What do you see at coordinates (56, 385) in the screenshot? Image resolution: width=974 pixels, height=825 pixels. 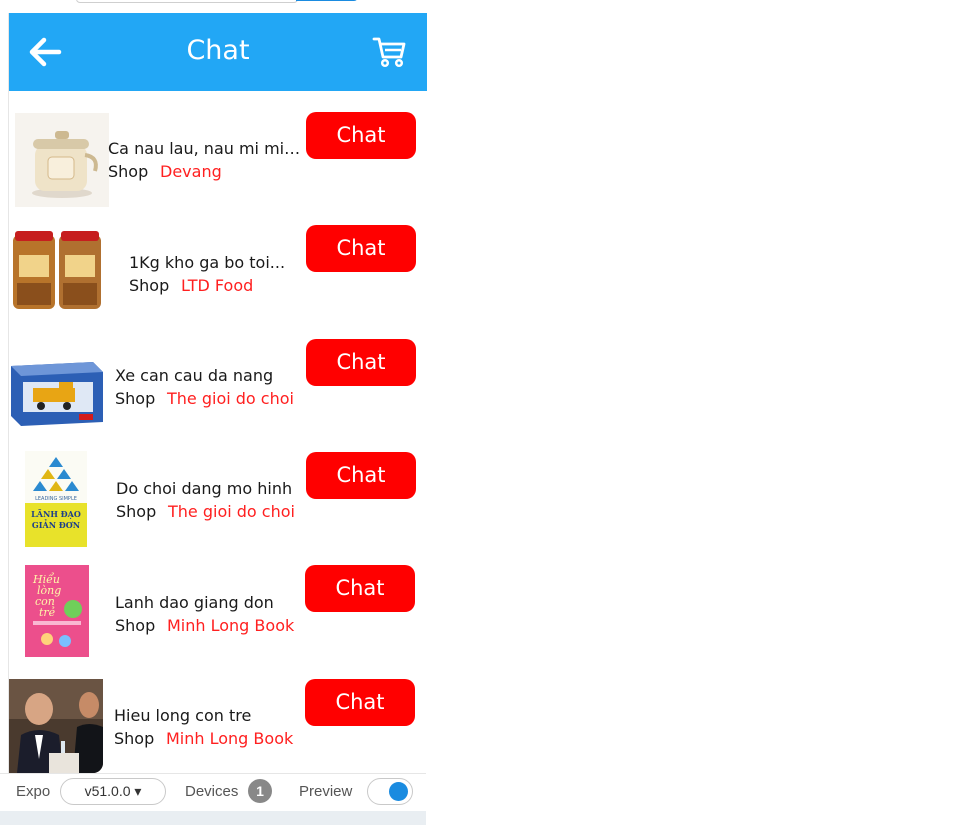 I see `toy-crane-box-image` at bounding box center [56, 385].